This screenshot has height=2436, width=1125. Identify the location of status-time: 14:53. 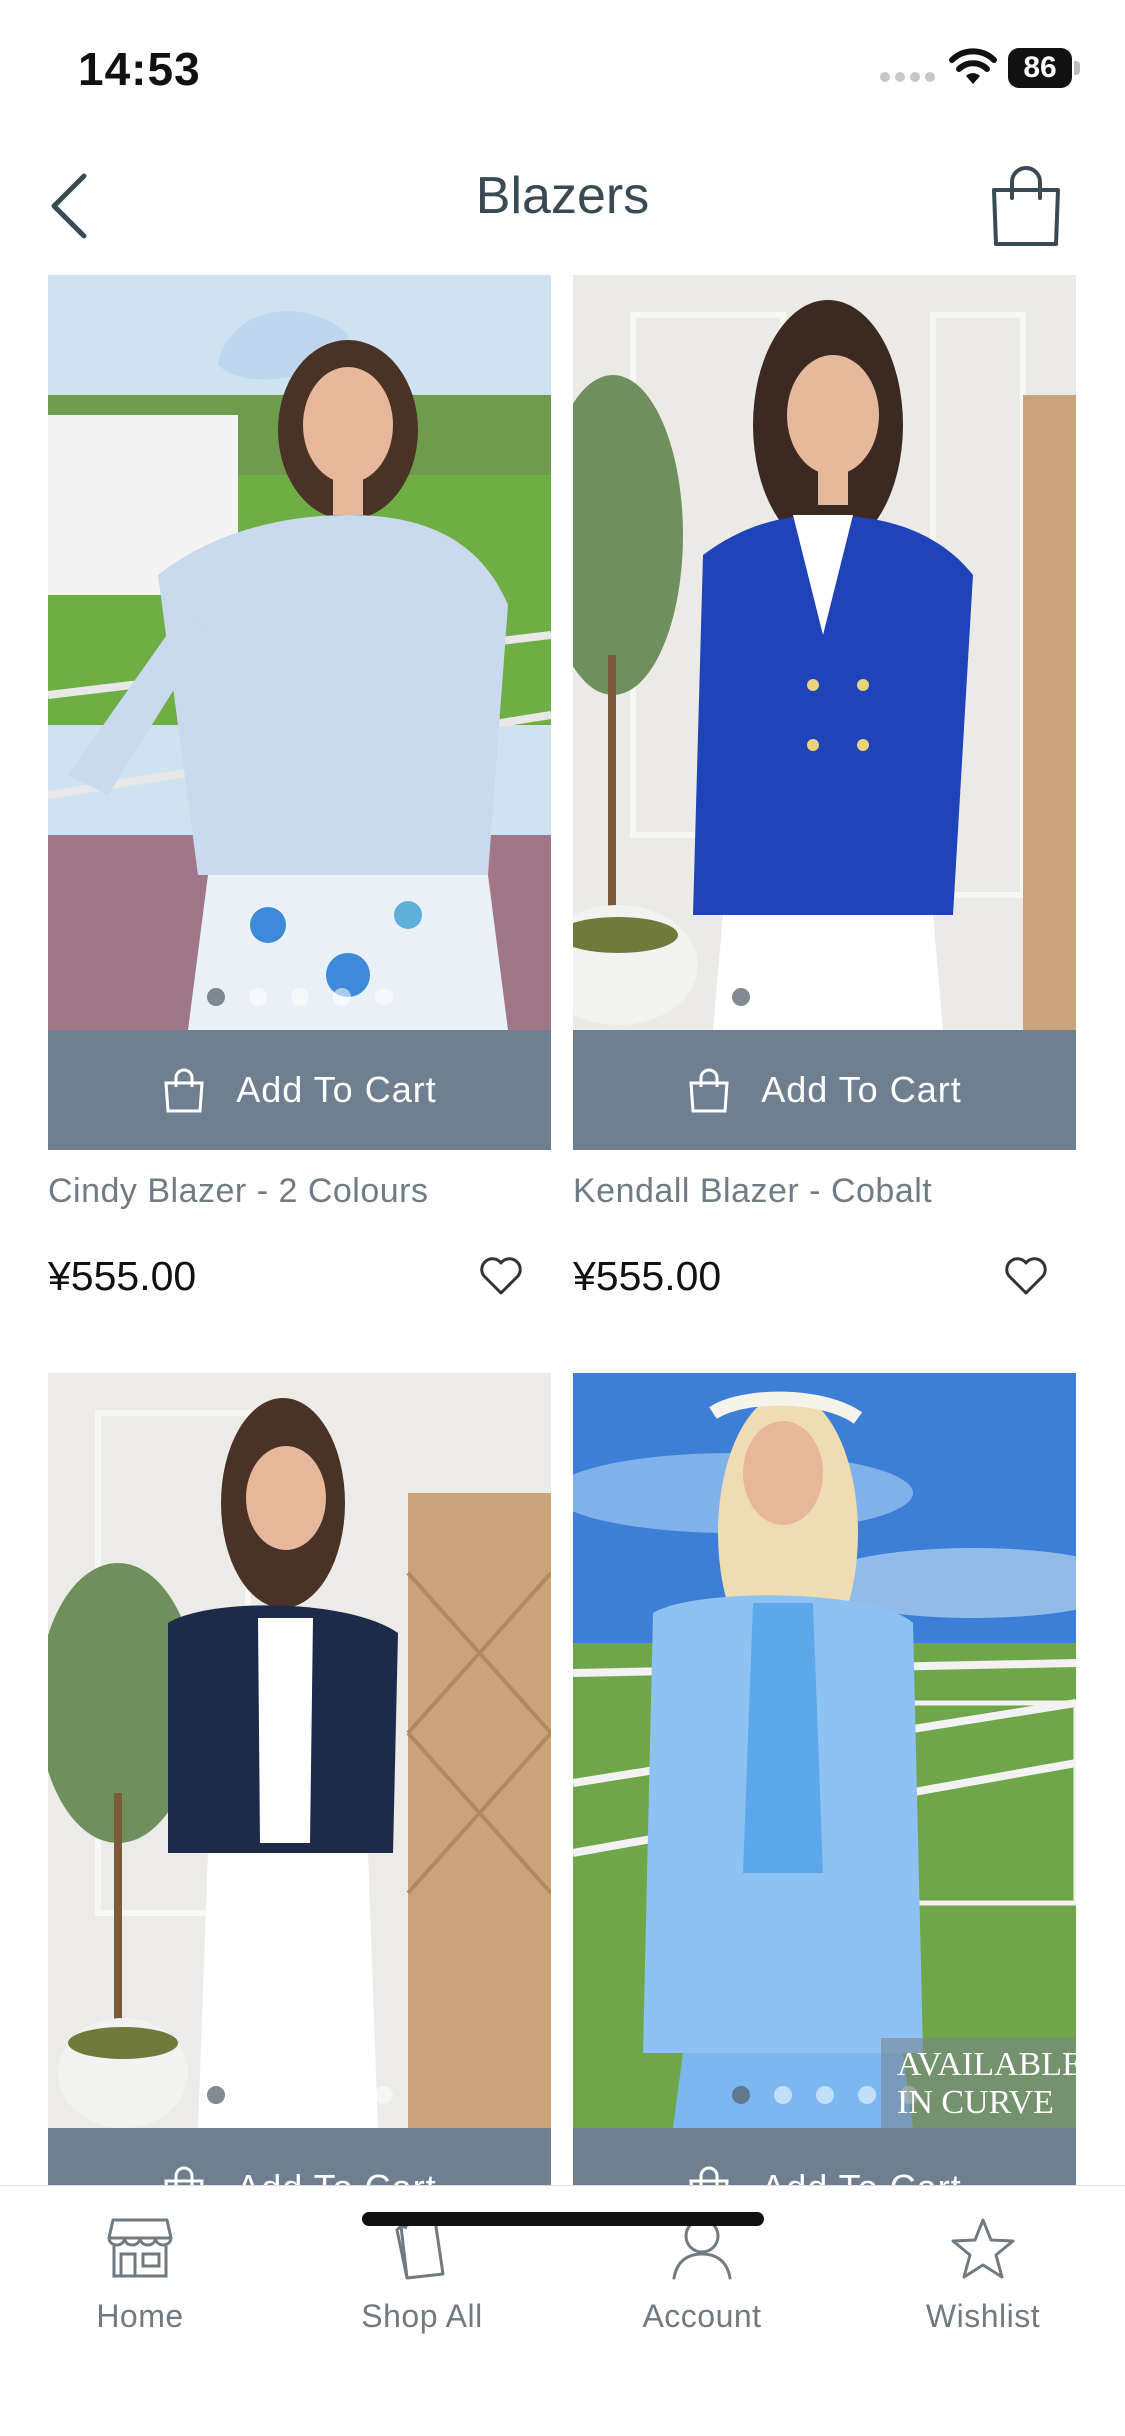
(139, 69).